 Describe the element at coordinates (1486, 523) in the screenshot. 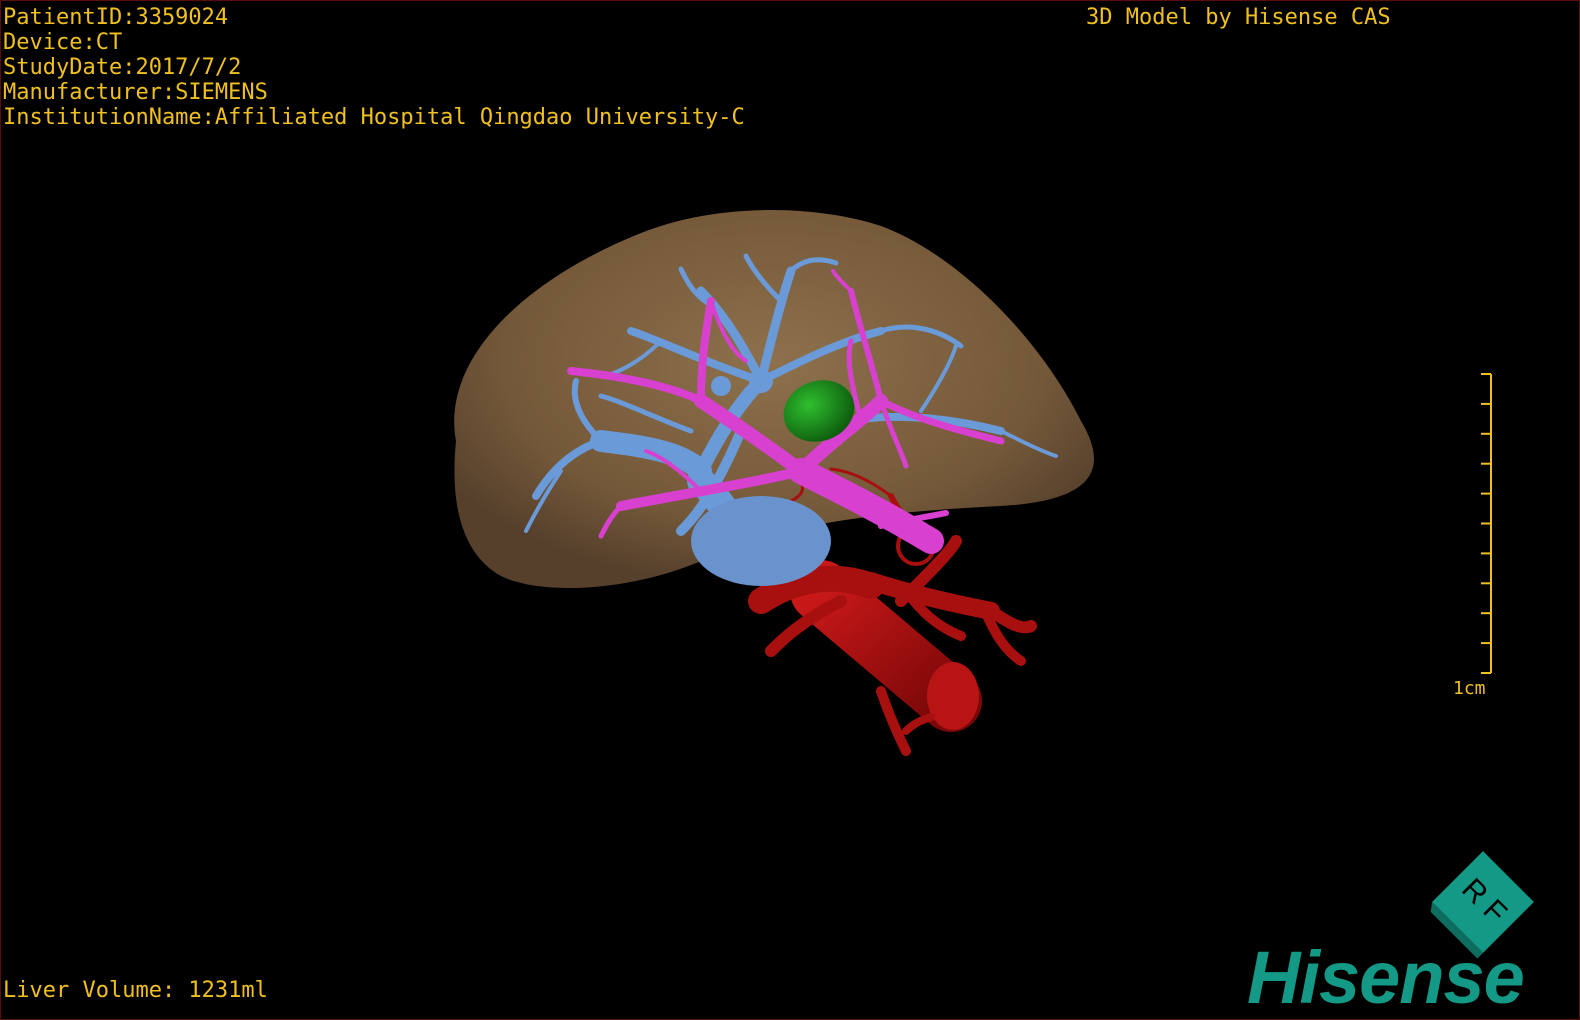

I see `scale-bar-icon` at that location.